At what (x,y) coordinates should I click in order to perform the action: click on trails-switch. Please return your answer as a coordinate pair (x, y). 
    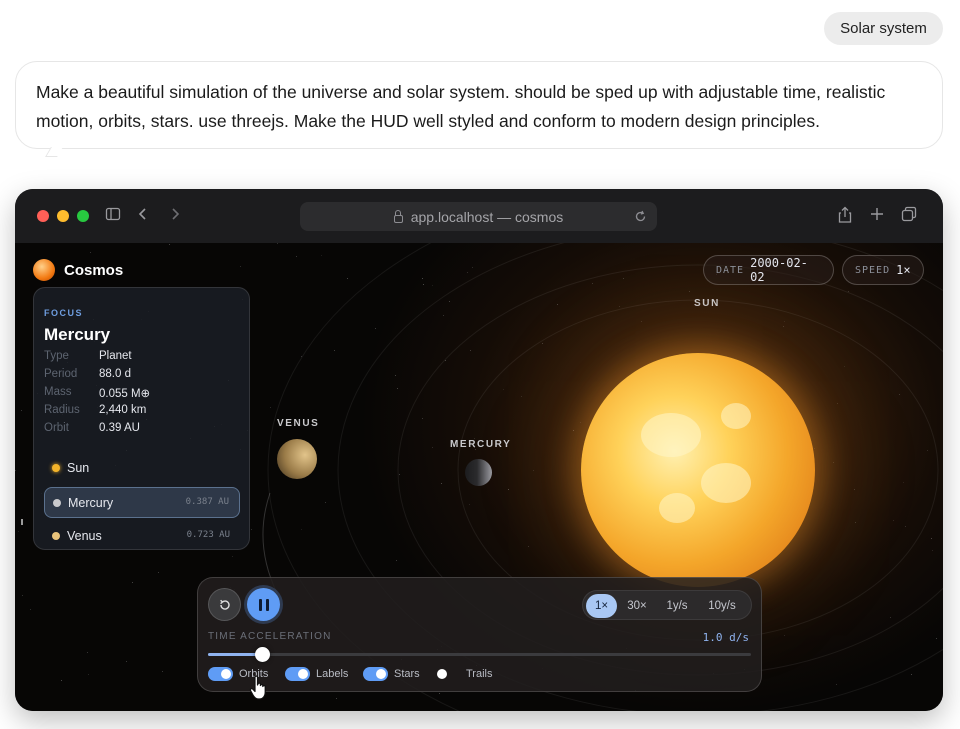
    Looking at the image, I should click on (447, 674).